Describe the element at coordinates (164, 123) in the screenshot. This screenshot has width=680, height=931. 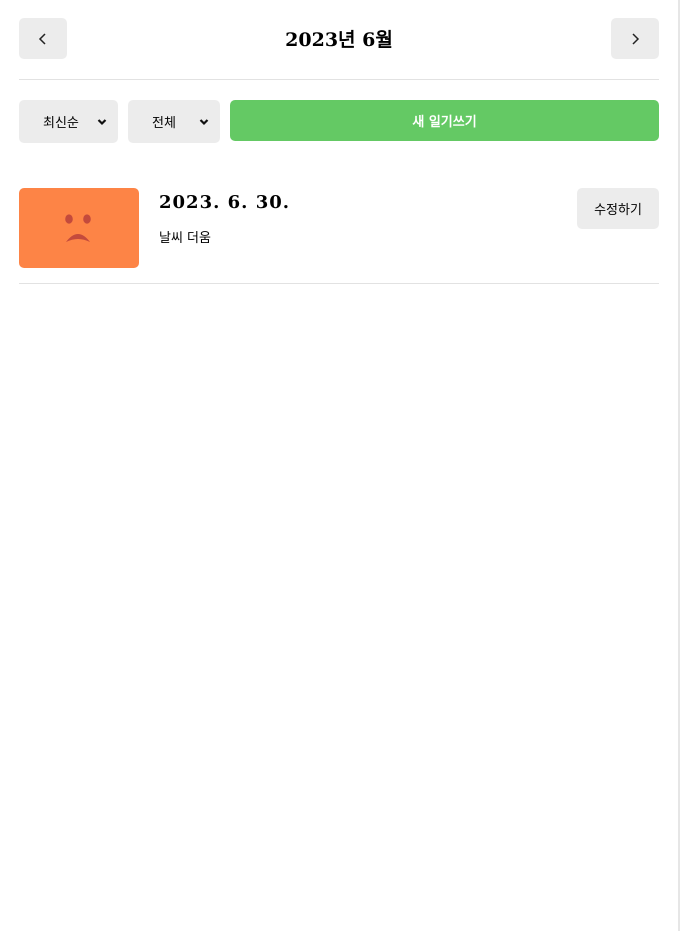
I see `filter-select-value: 전체` at that location.